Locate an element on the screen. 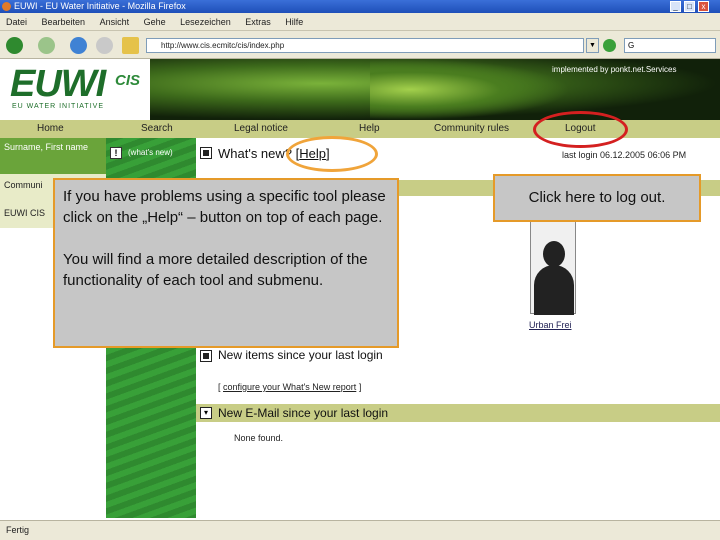 This screenshot has width=720, height=540. whats-new-heading: What's new? is located at coordinates (255, 153).